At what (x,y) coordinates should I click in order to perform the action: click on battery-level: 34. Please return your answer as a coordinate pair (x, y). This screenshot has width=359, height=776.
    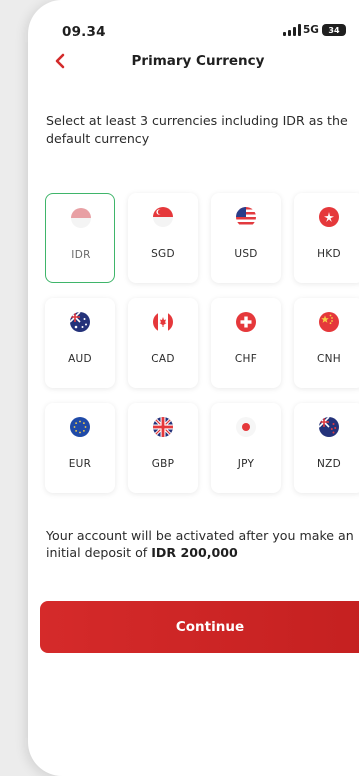
    Looking at the image, I should click on (334, 30).